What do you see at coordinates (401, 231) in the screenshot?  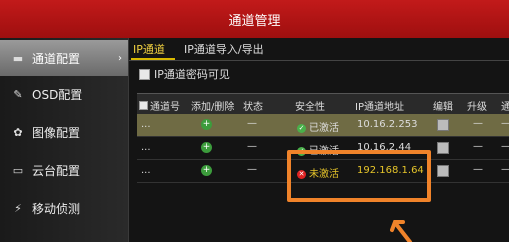 I see `annotation-arrow-icon` at bounding box center [401, 231].